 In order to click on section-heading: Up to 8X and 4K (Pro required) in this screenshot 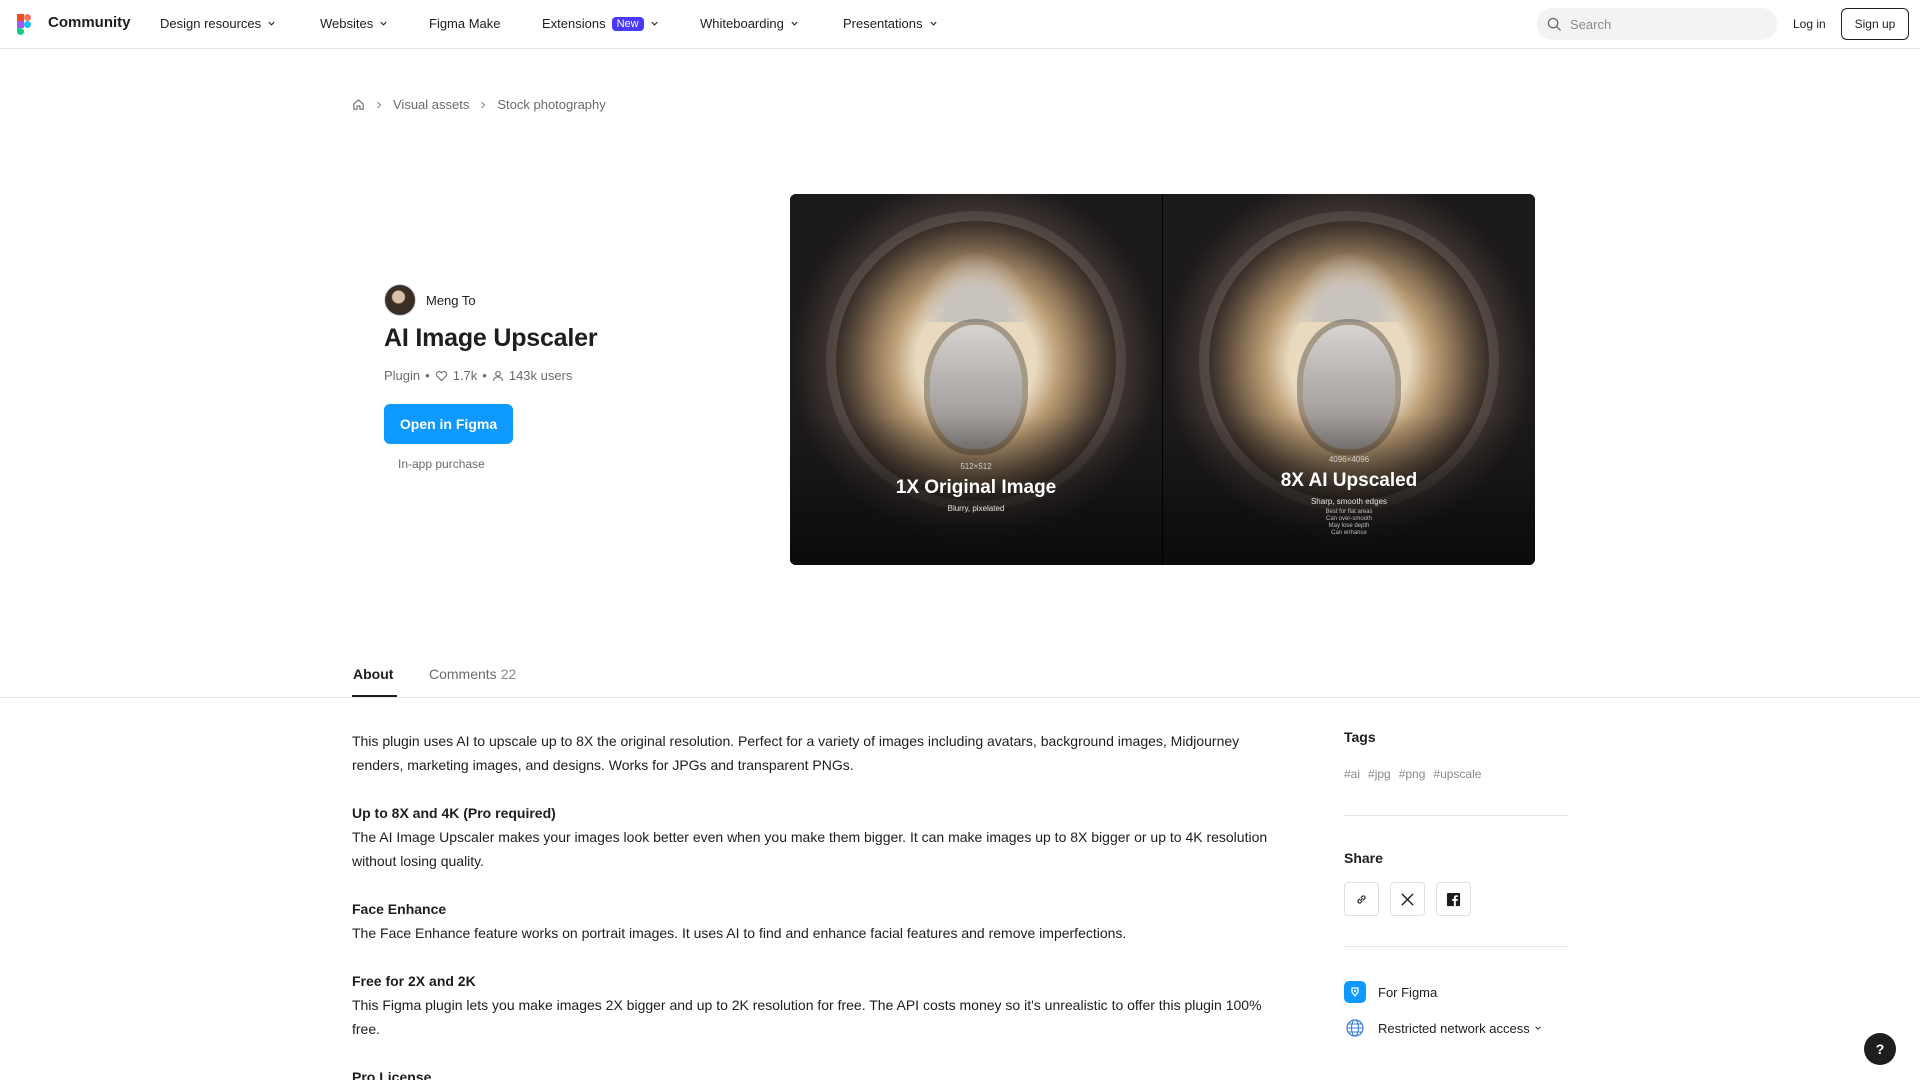, I will do `click(454, 813)`.